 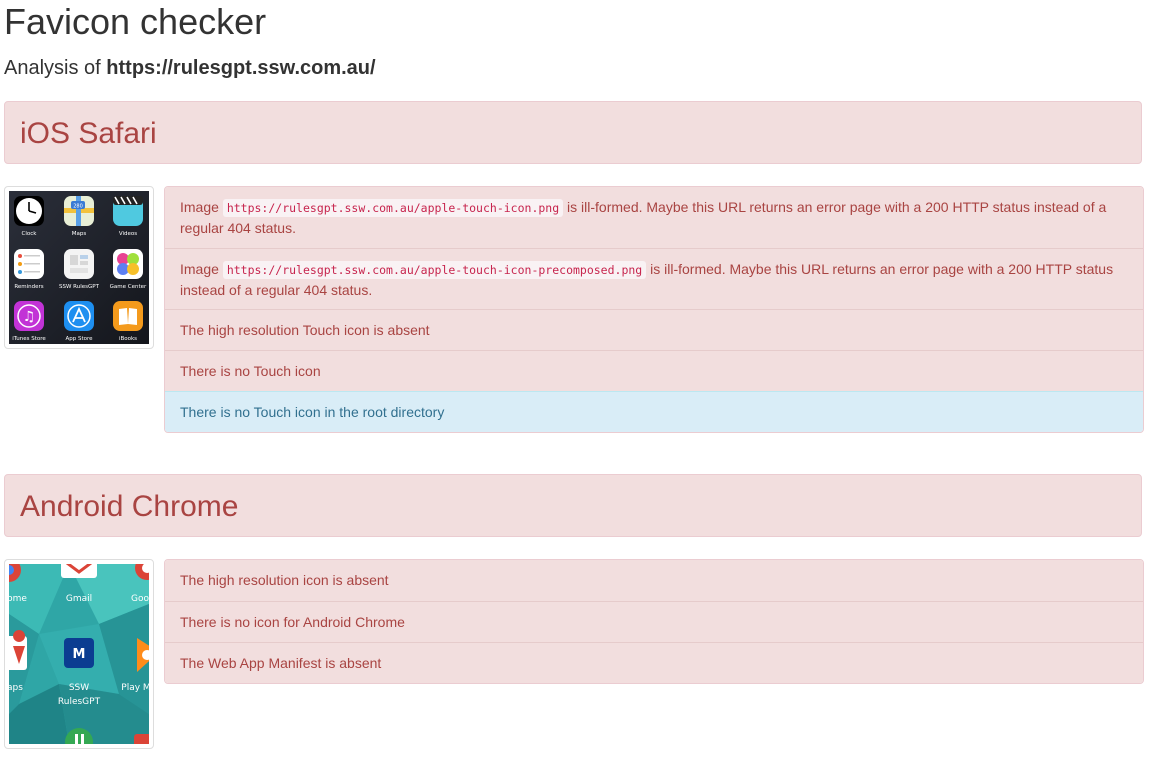 What do you see at coordinates (79, 702) in the screenshot?
I see `android-label-rulesgpt: RulesGPT` at bounding box center [79, 702].